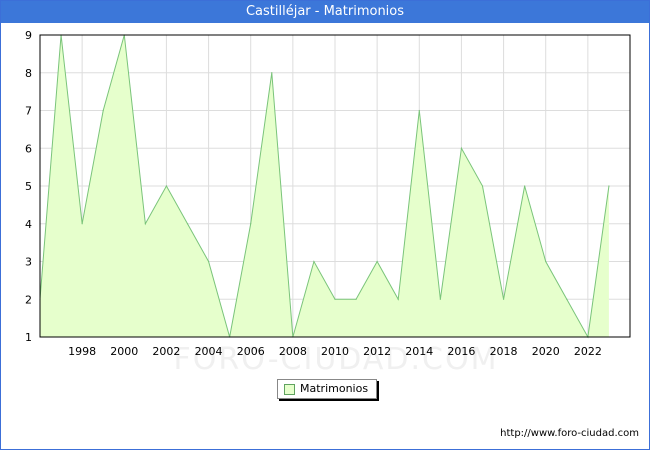 This screenshot has height=450, width=650. What do you see at coordinates (28, 73) in the screenshot?
I see `y-tick-label: 8` at bounding box center [28, 73].